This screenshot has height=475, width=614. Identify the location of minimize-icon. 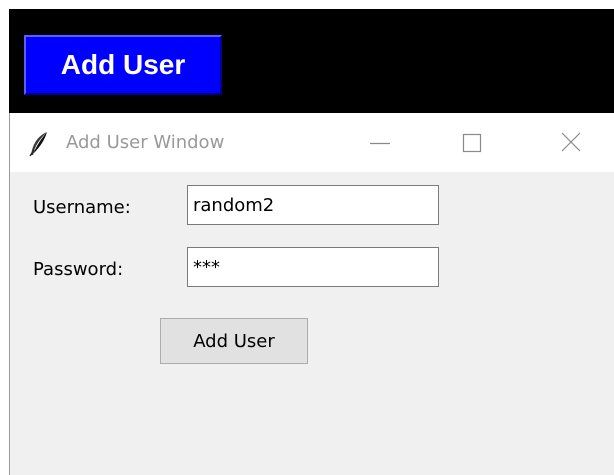
(380, 143).